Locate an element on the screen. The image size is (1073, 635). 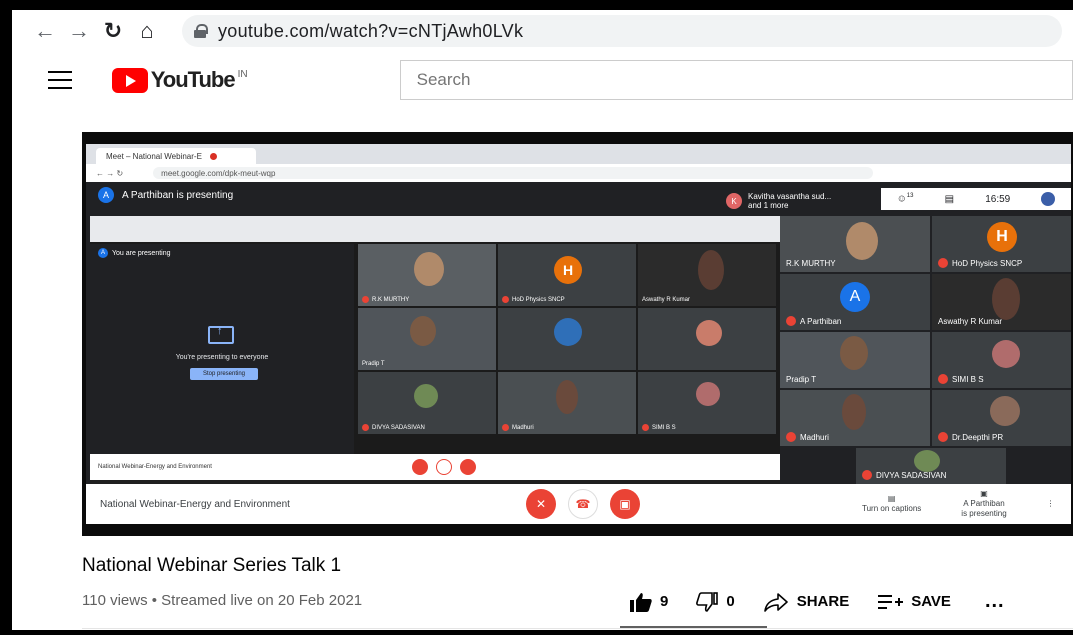
meet-tab: Meet – National Webinar-E is located at coordinates (176, 156).